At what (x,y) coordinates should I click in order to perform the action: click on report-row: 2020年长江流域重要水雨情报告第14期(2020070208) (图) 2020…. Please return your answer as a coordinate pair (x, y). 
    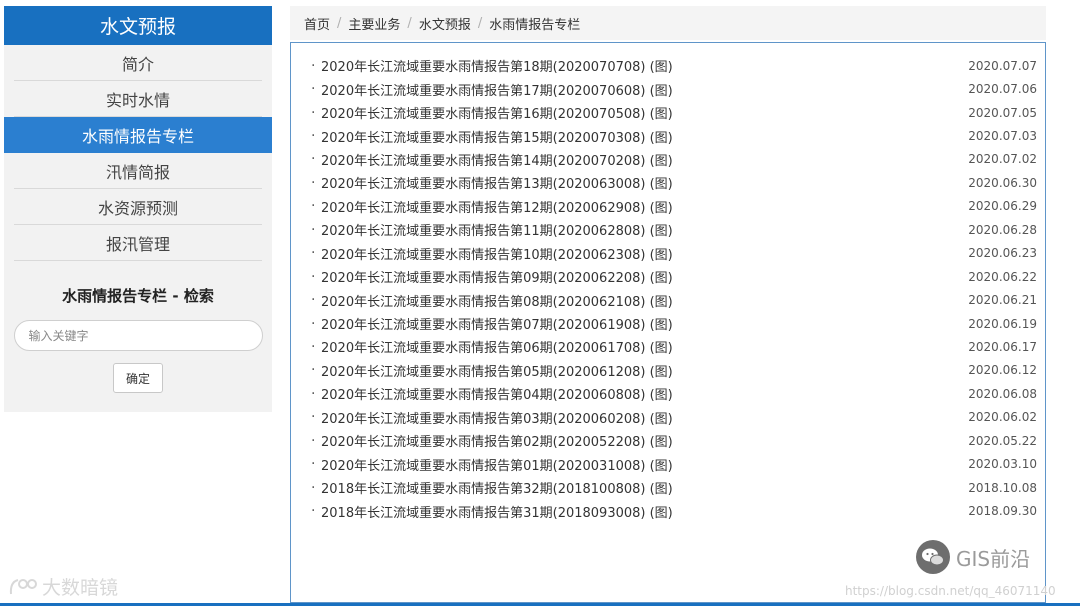
    Looking at the image, I should click on (674, 159).